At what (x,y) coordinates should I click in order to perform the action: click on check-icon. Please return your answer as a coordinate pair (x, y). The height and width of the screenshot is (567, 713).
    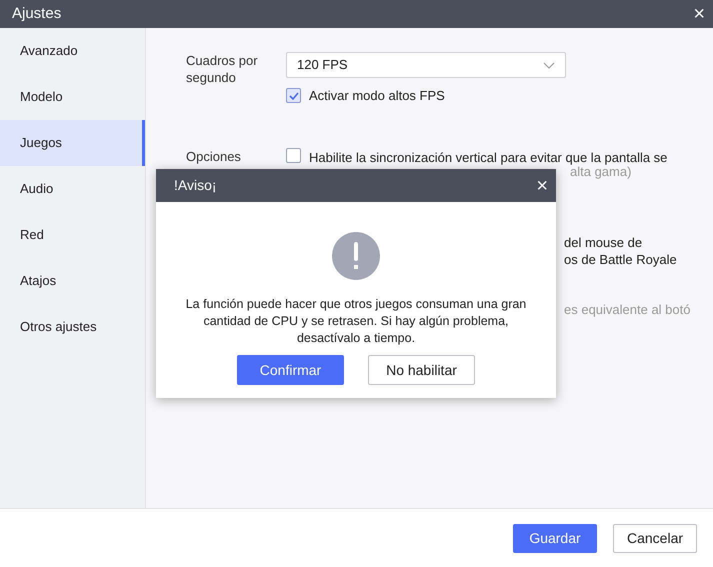
    Looking at the image, I should click on (293, 96).